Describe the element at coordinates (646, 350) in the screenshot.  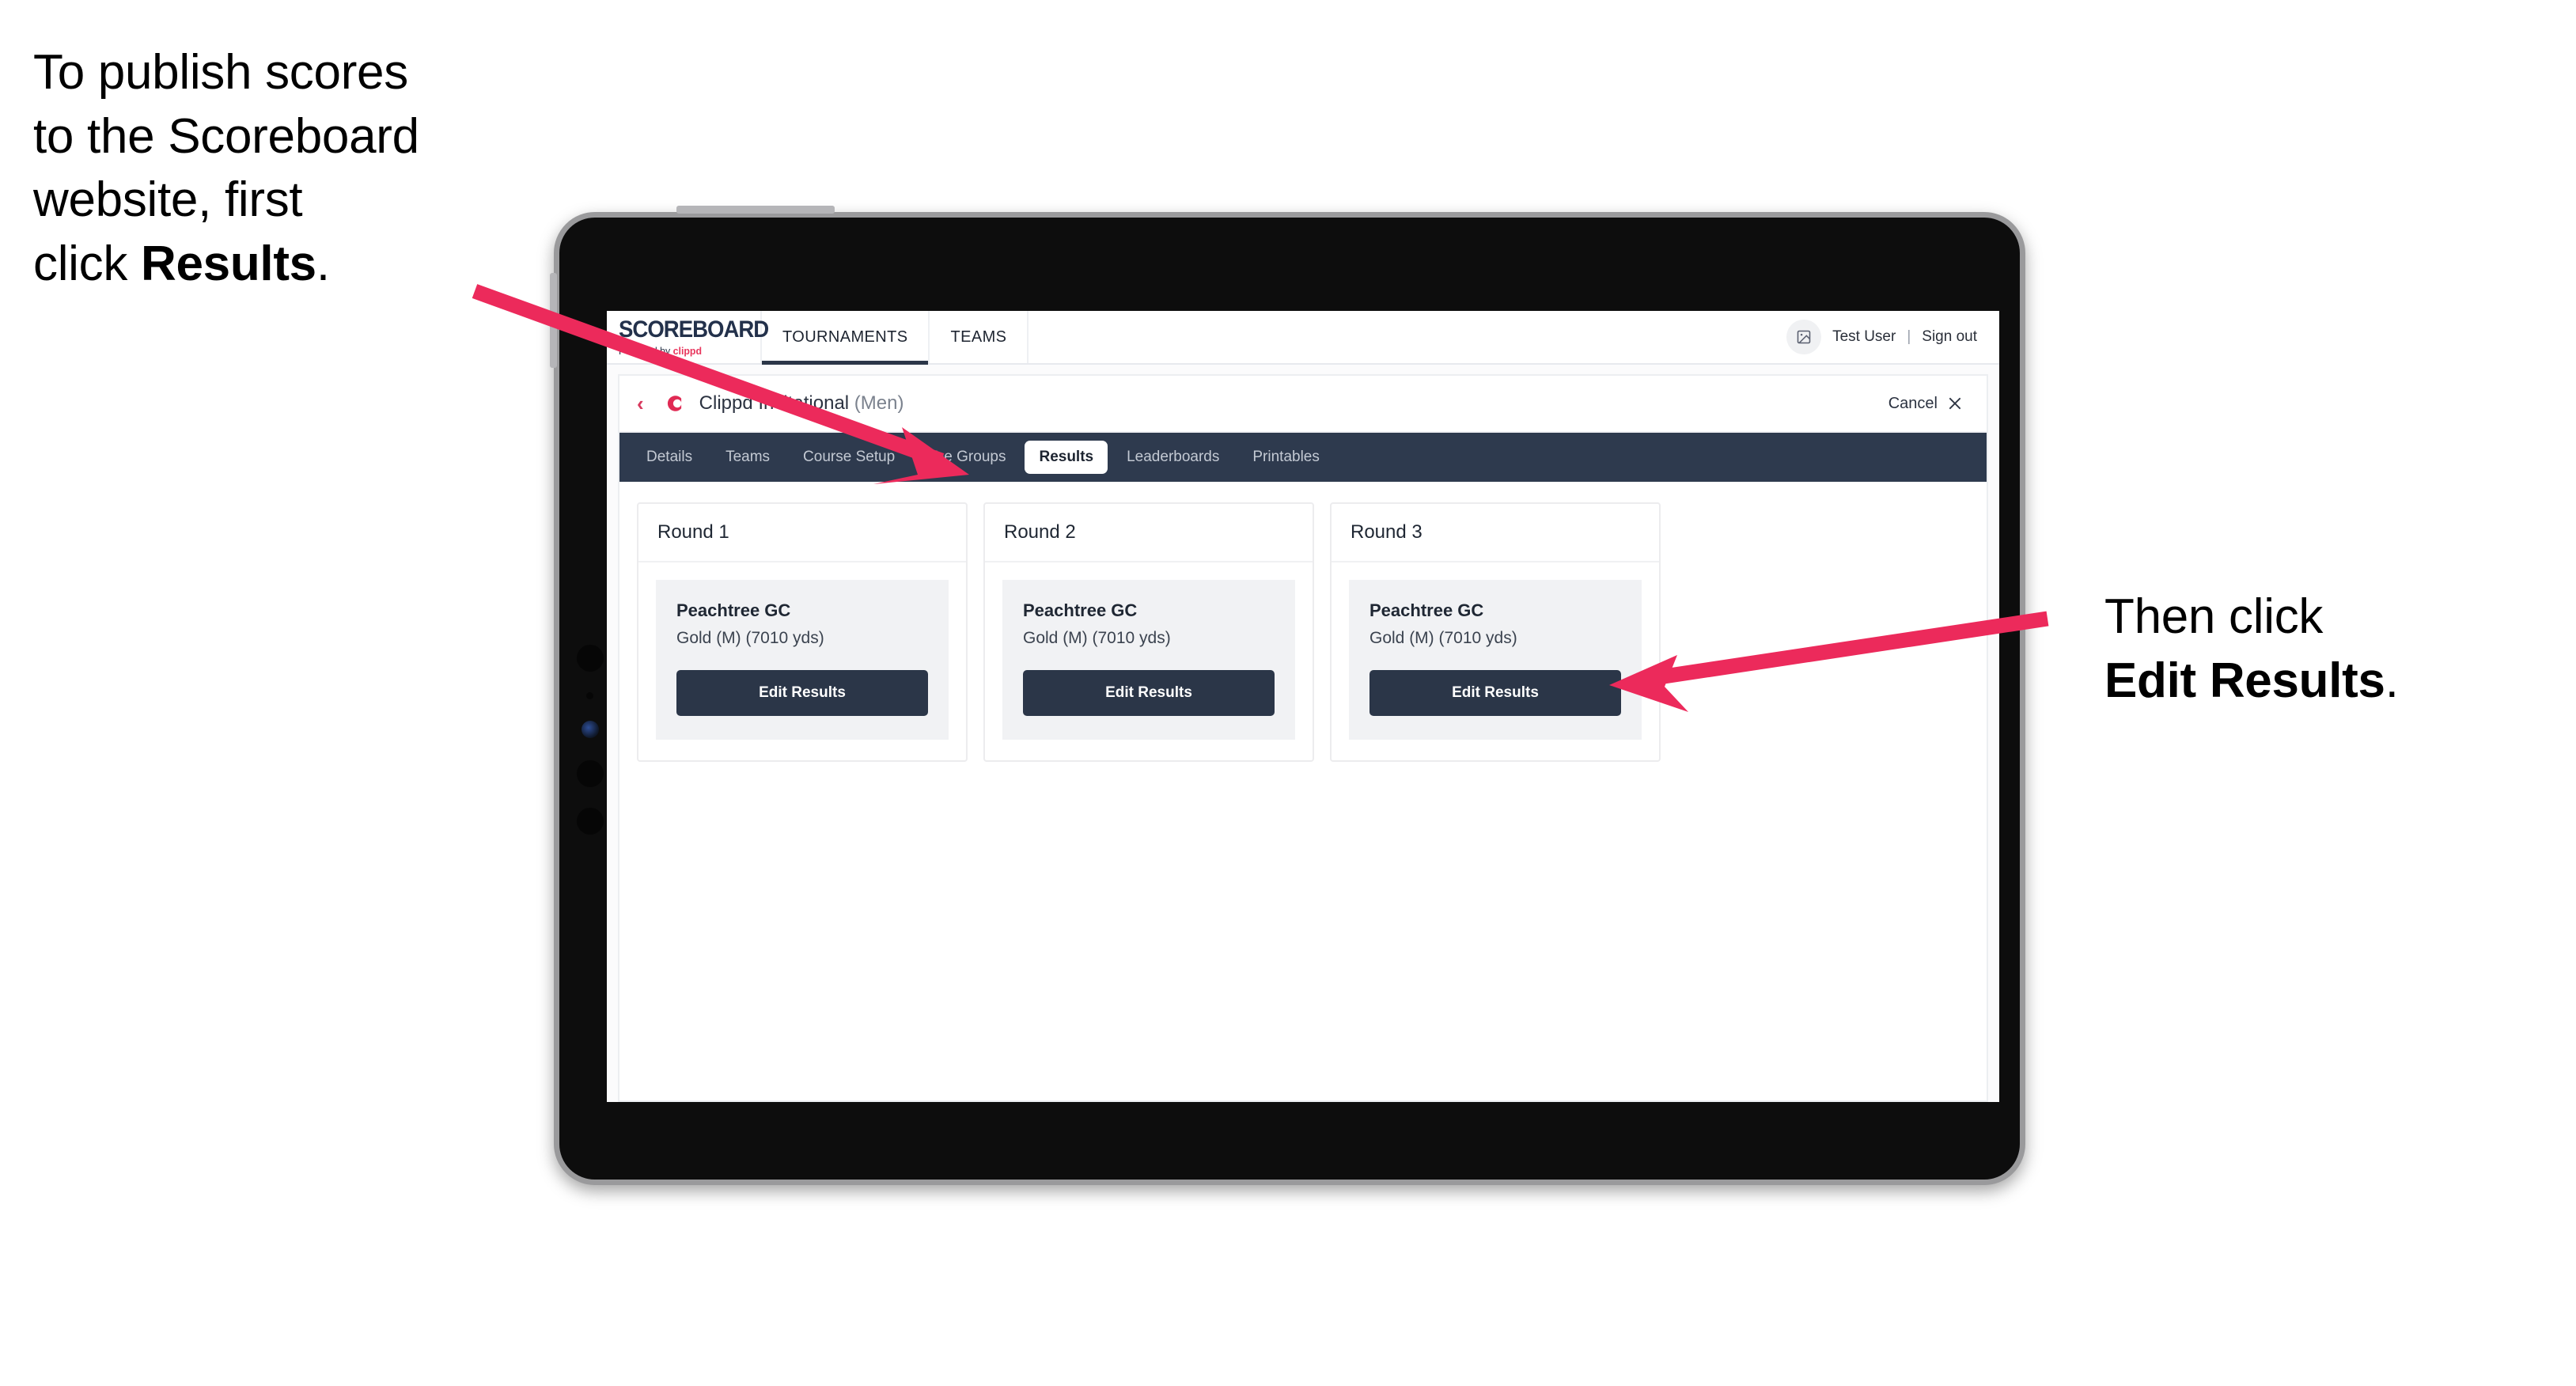
I see `brand-tagline-prefix: Powered by` at that location.